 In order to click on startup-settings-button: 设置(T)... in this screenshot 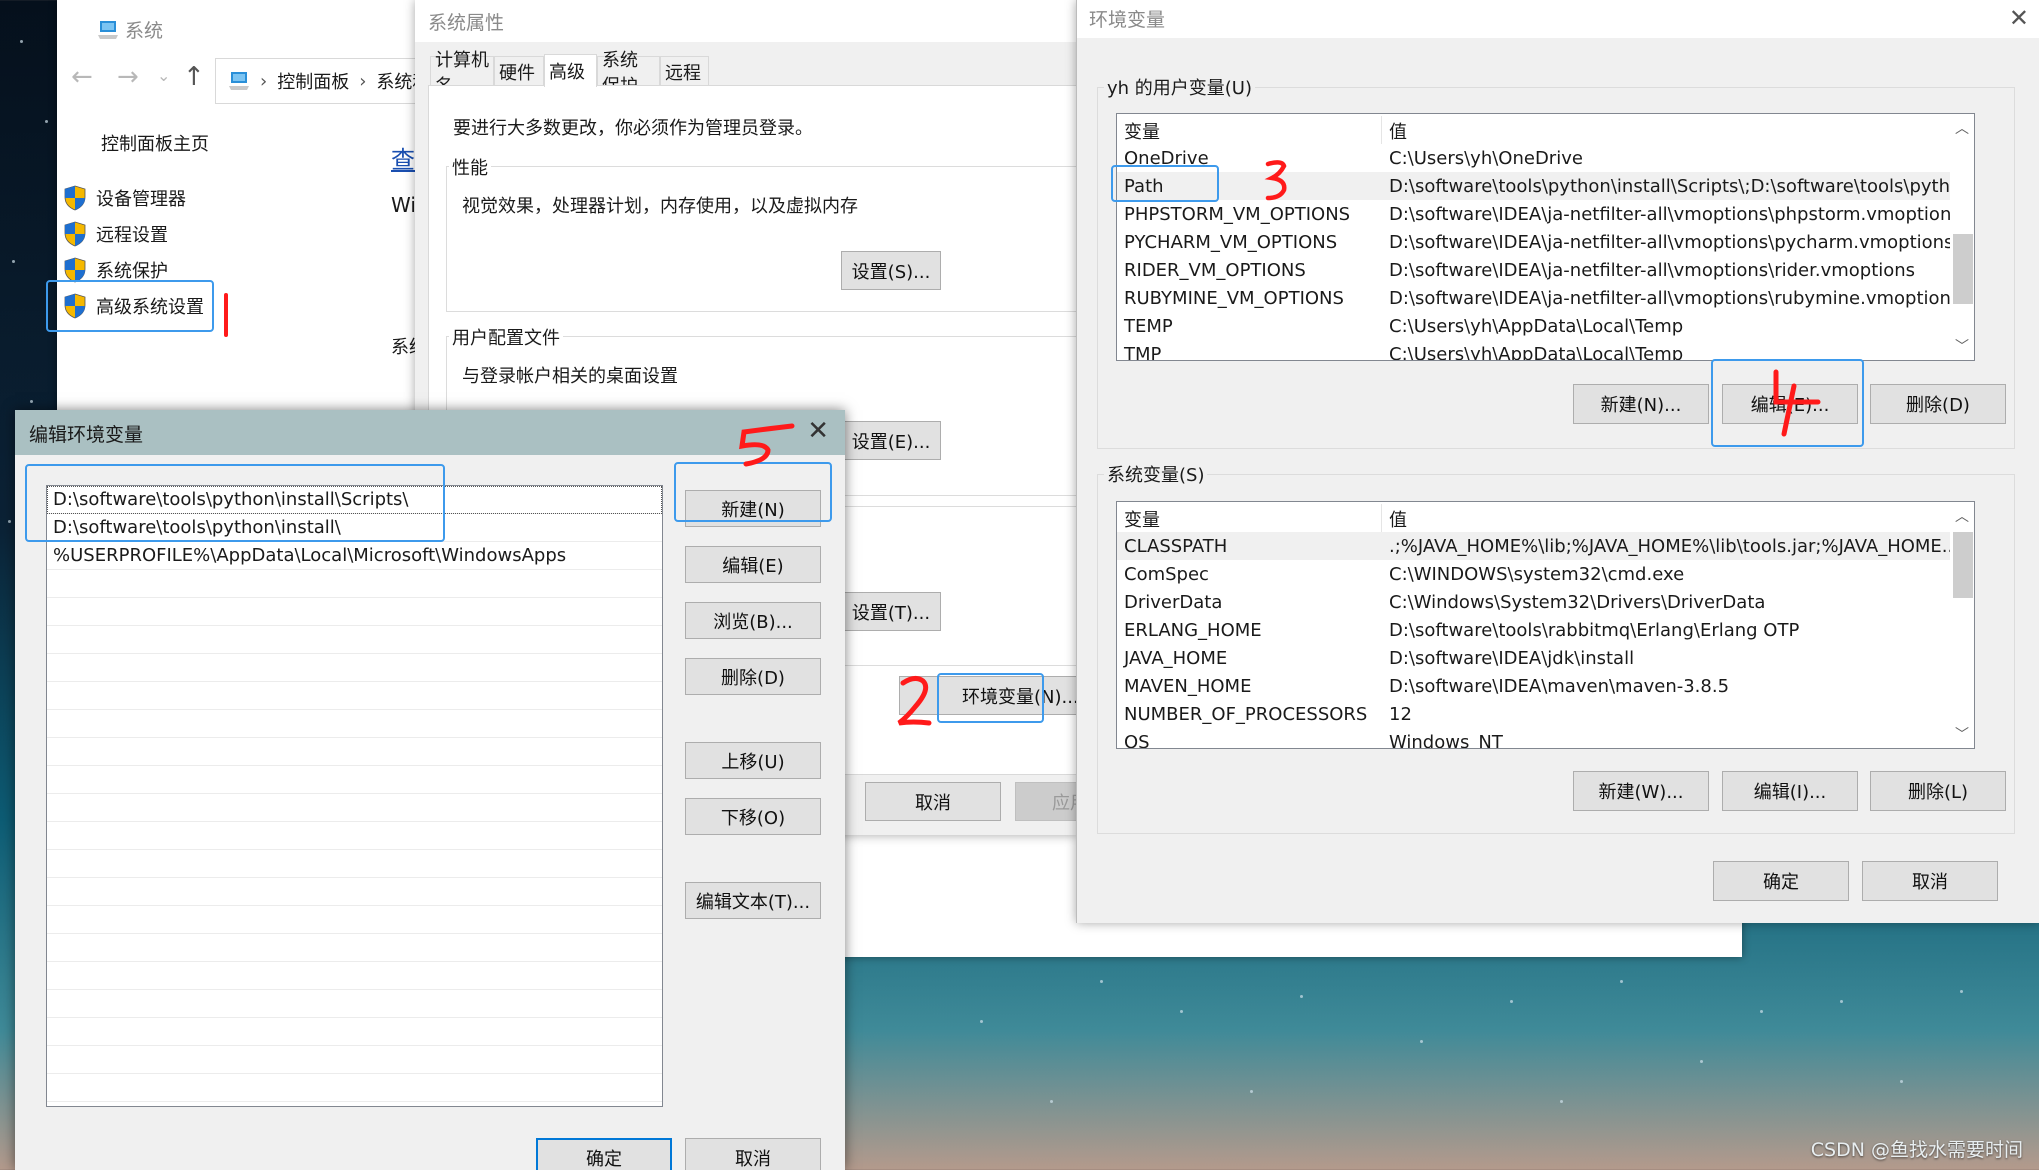, I will do `click(891, 611)`.